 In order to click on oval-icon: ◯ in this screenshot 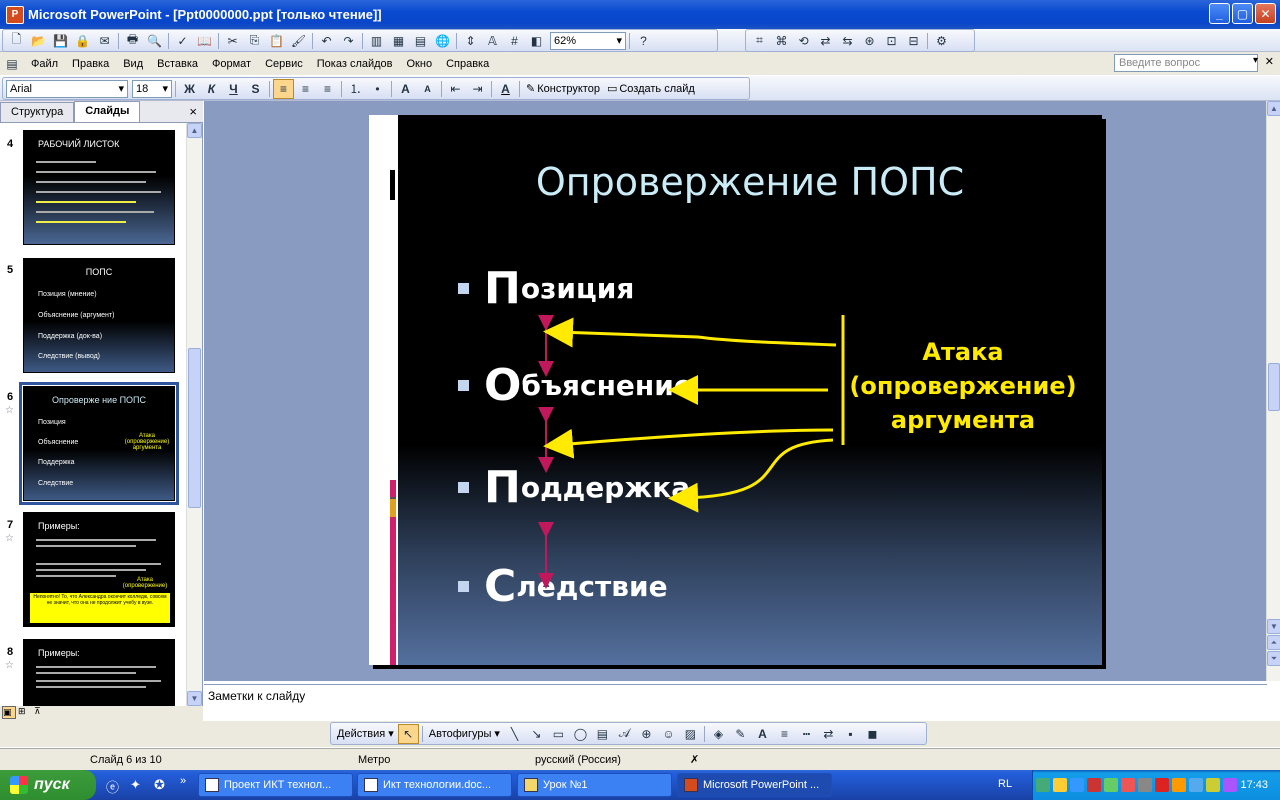, I will do `click(580, 734)`.